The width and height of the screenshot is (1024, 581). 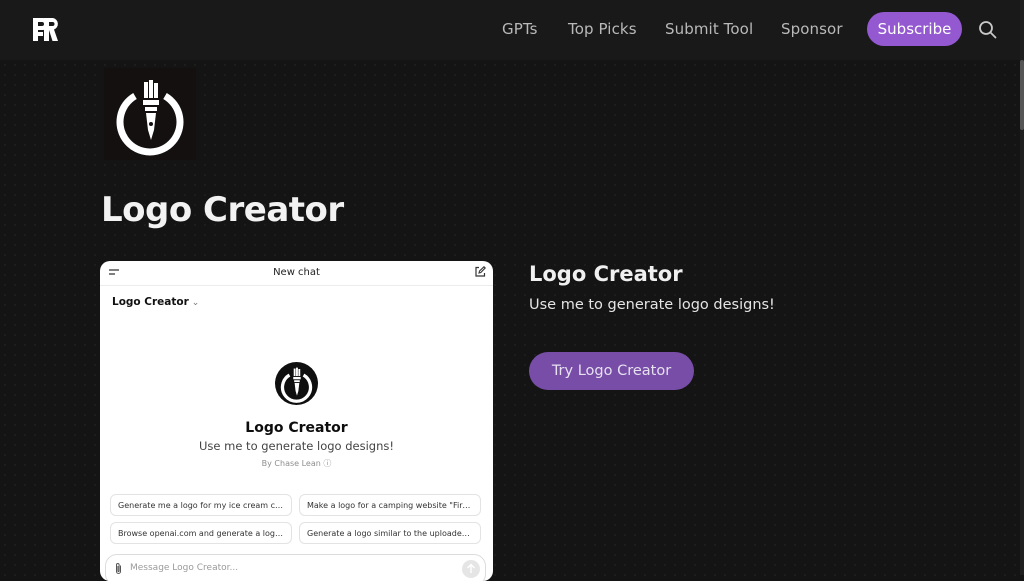 I want to click on gpt-author: By Chase Lean ⓘ, so click(x=296, y=463).